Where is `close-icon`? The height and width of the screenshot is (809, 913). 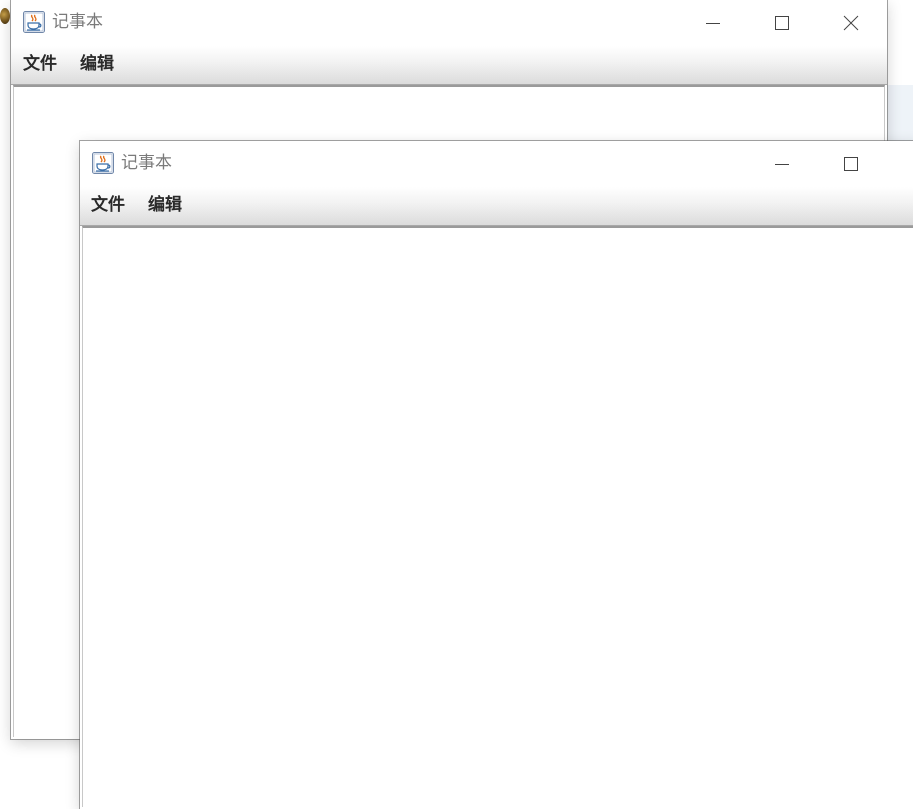 close-icon is located at coordinates (851, 23).